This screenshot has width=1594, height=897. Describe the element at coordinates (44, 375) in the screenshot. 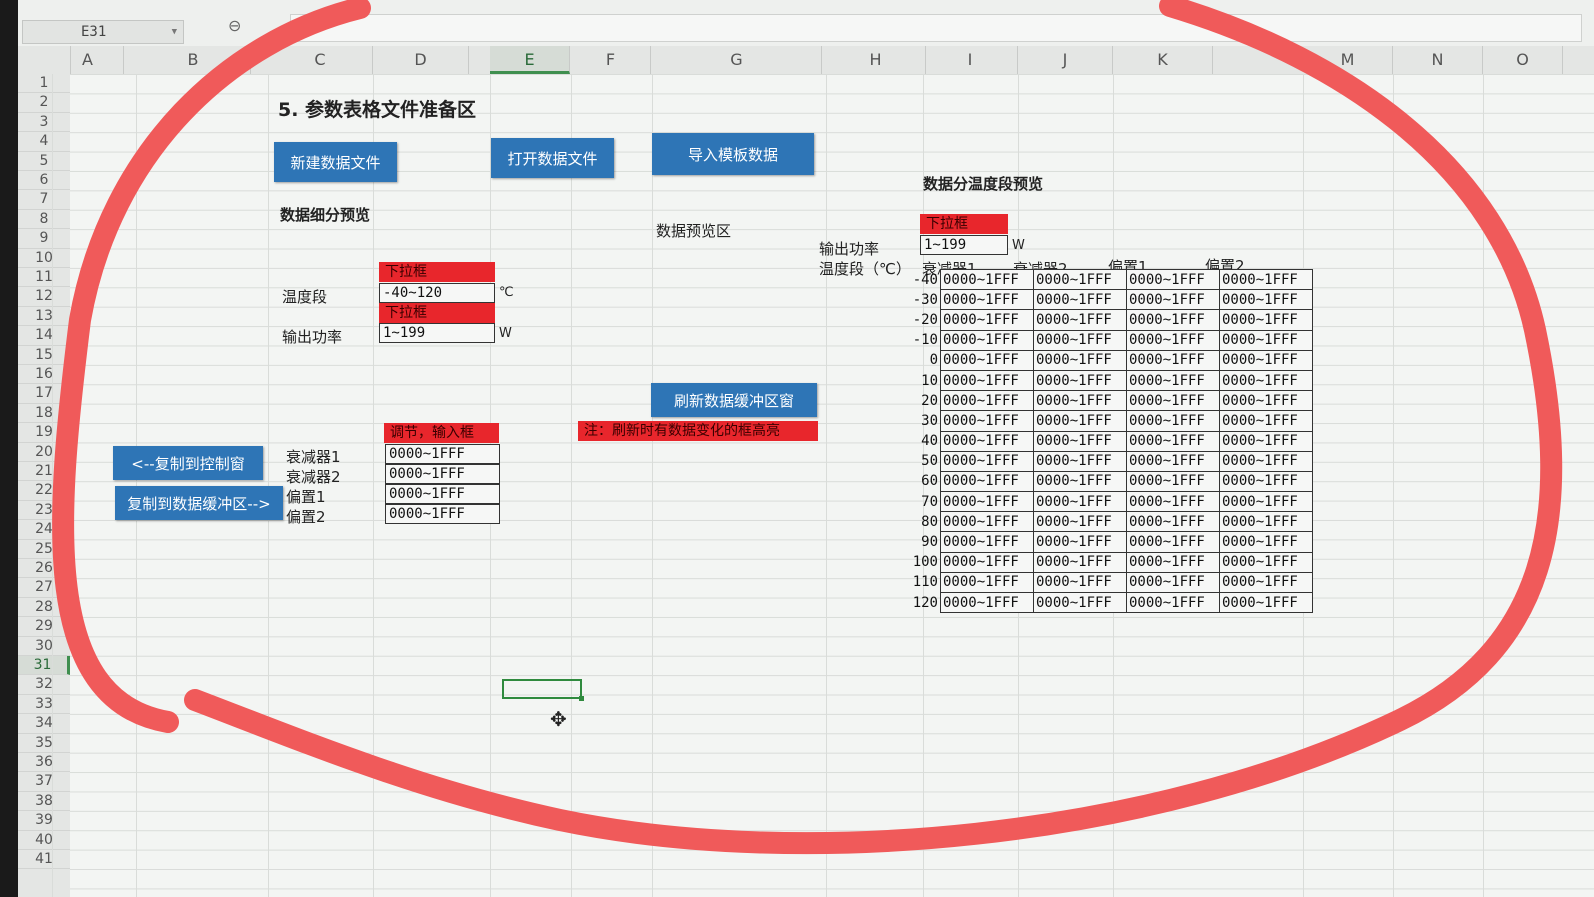

I see `row-header-16: 16` at that location.